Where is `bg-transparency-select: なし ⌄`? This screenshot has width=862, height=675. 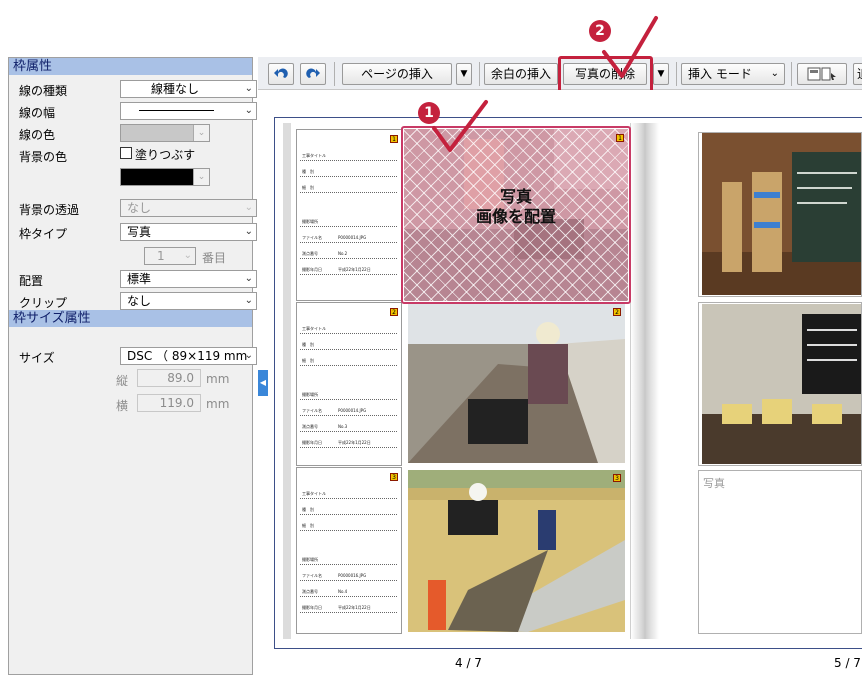
bg-transparency-select: なし ⌄ is located at coordinates (188, 208).